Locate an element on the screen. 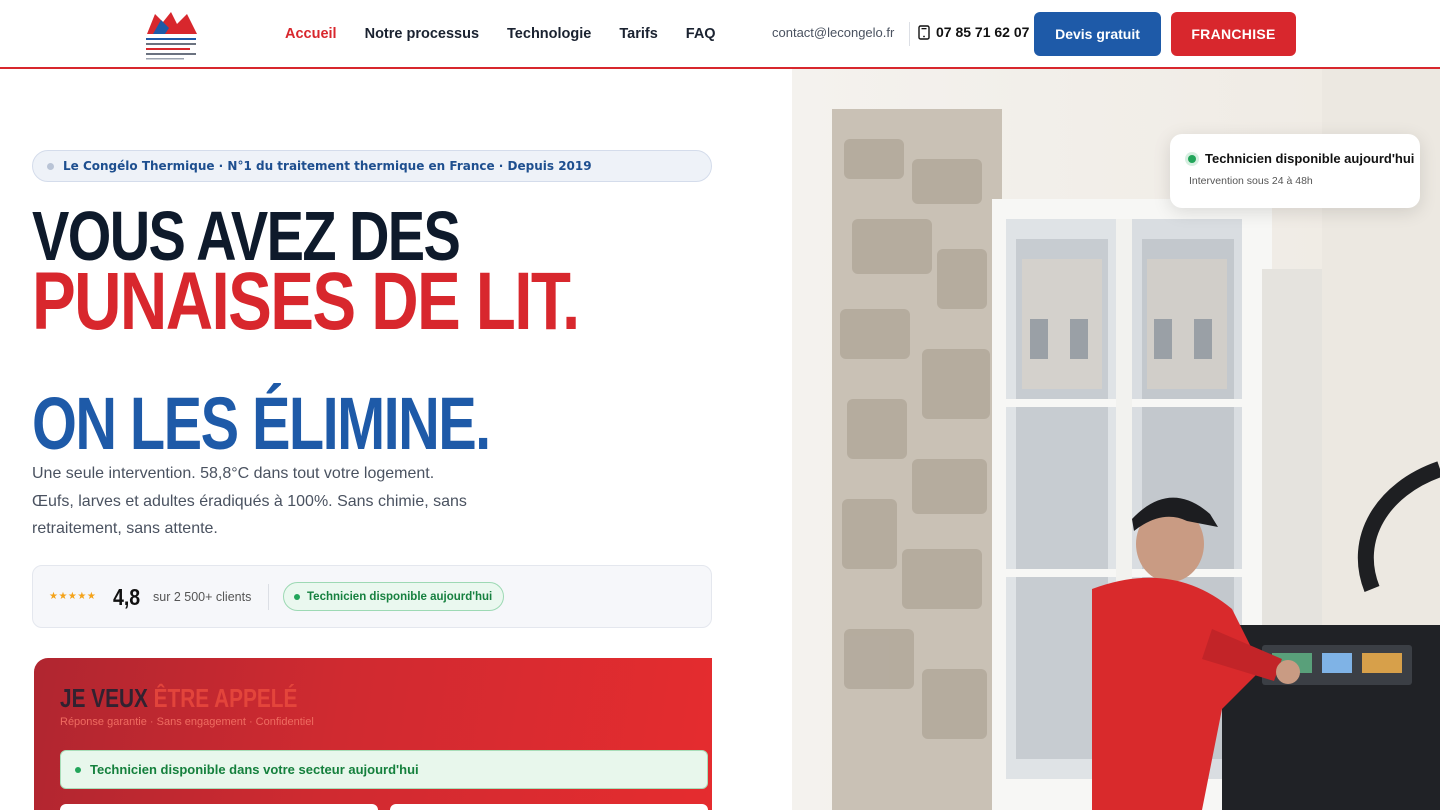  headline-line-3: ON LES ÉLIMINE. is located at coordinates (261, 423).